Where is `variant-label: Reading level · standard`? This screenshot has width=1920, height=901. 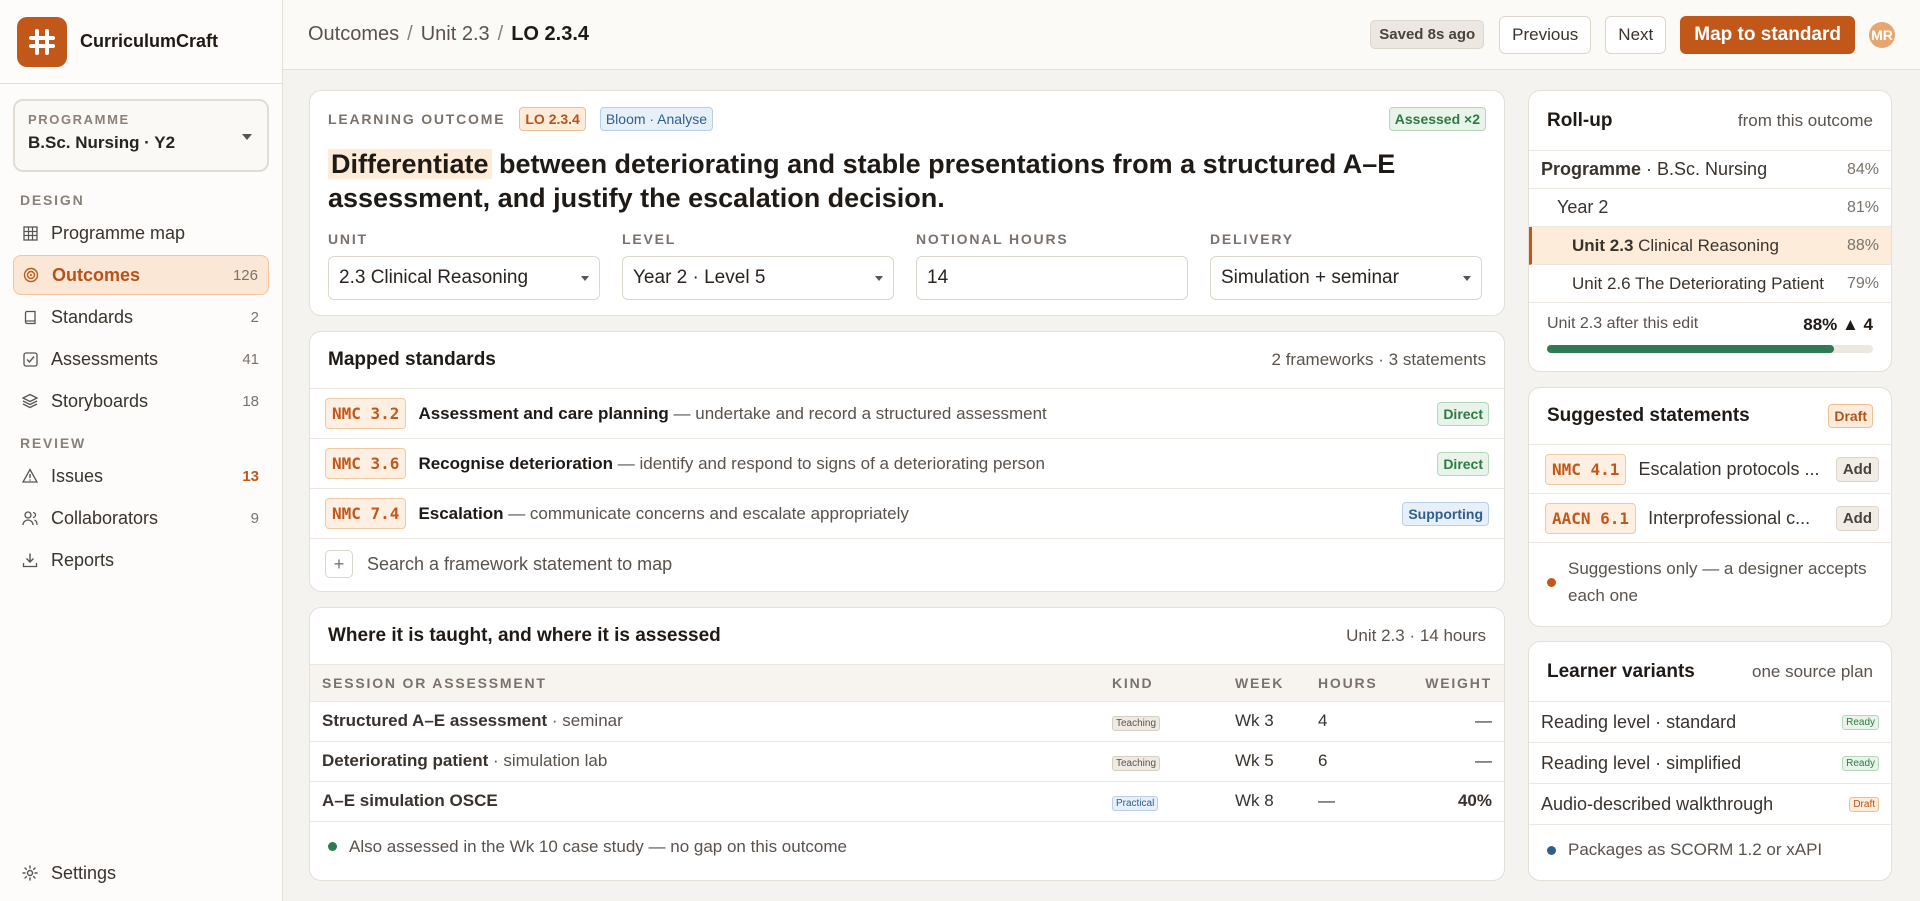
variant-label: Reading level · standard is located at coordinates (1639, 721).